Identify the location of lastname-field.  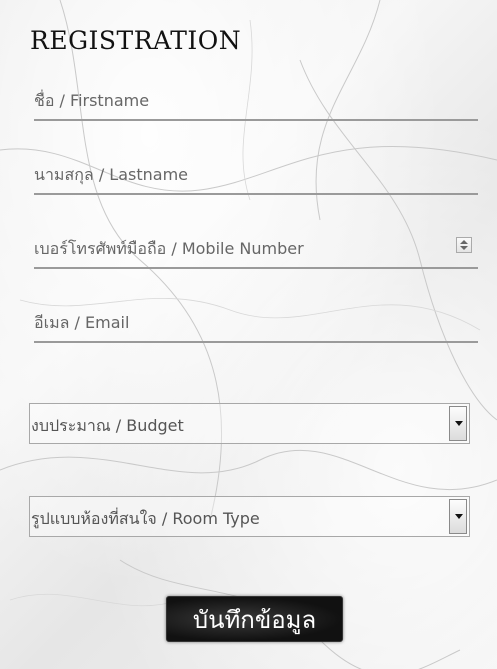
(256, 176).